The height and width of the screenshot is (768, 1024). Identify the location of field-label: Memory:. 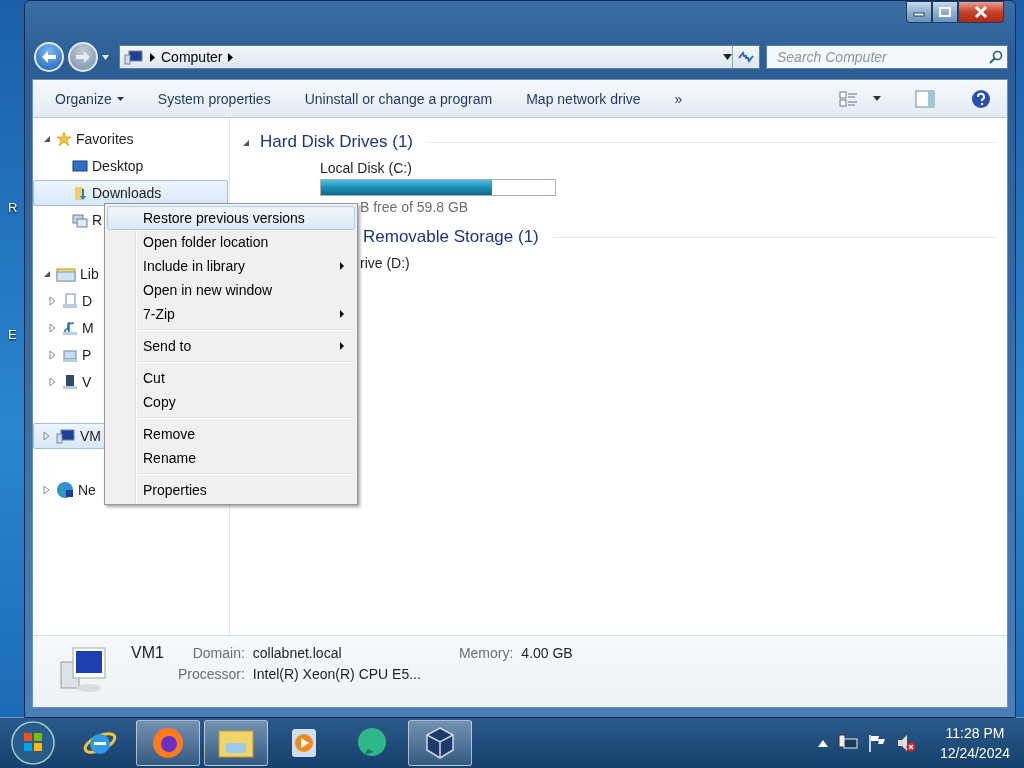
(486, 653).